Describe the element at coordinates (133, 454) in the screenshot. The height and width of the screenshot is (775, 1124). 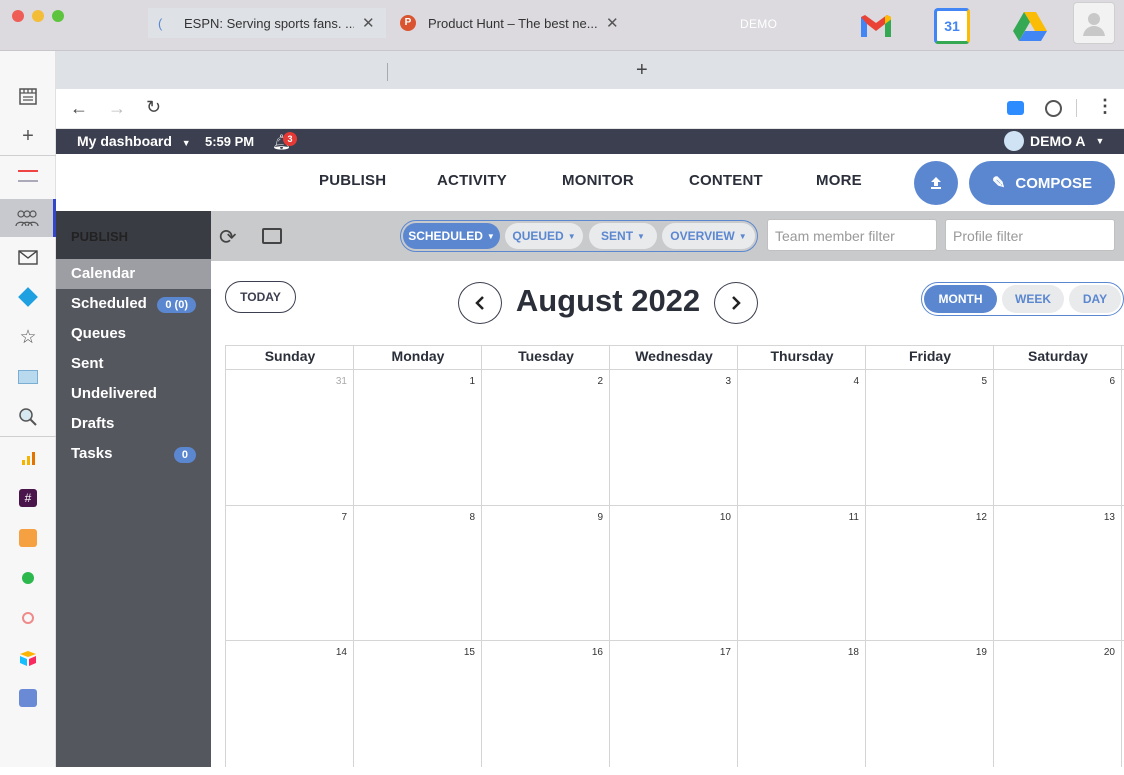
I see `sidebar-item-tasks: Tasks 0` at that location.